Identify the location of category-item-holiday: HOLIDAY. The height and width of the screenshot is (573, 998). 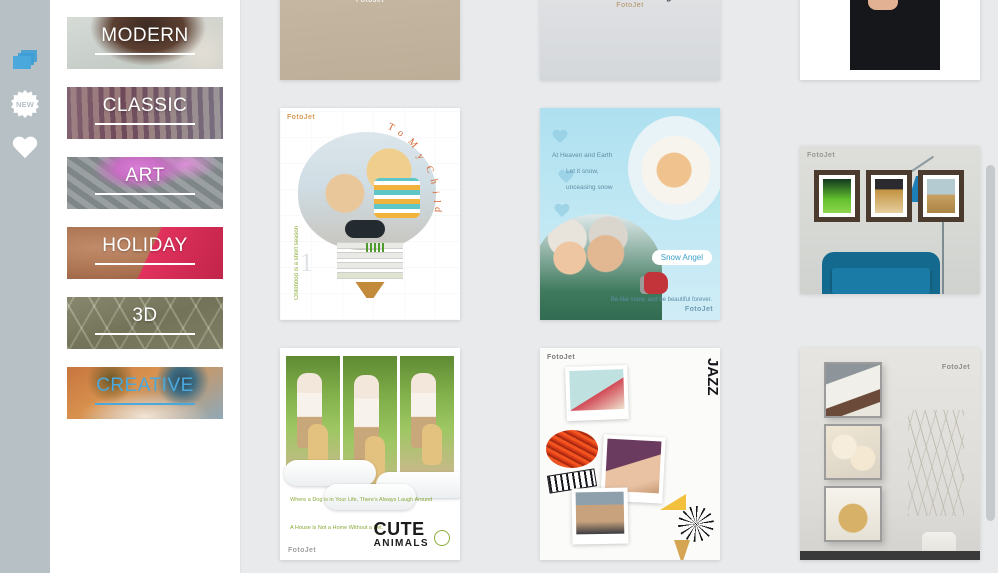
(145, 253).